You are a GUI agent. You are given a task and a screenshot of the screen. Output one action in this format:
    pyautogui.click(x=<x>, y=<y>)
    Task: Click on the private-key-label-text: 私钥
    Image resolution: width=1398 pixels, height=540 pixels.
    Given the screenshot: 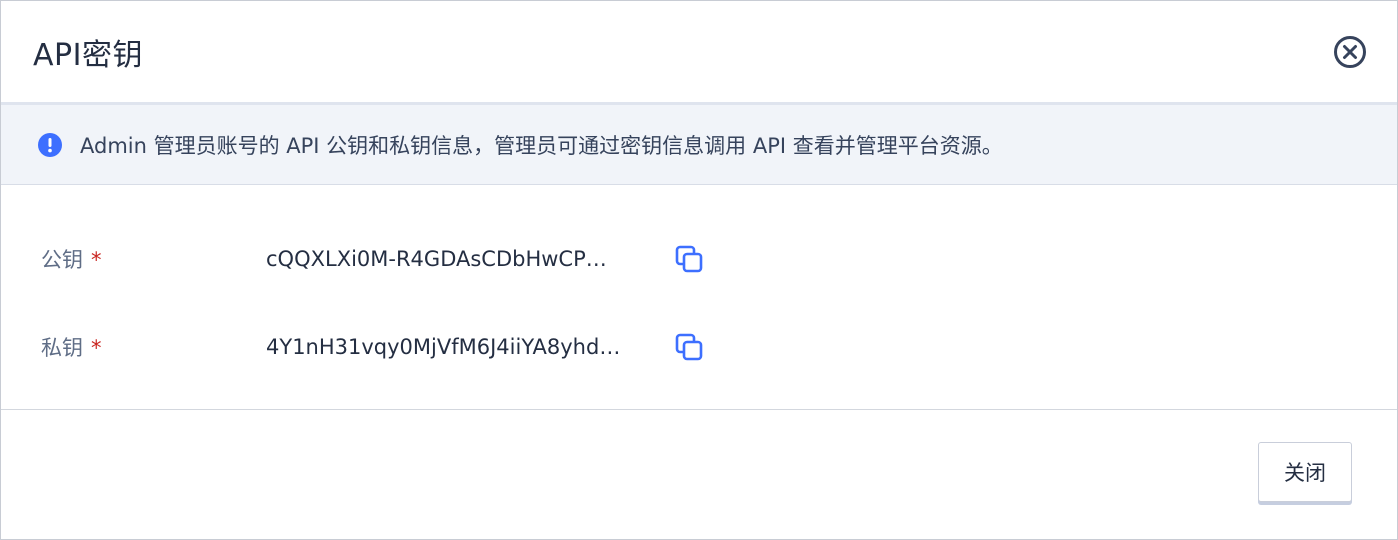 What is the action you would take?
    pyautogui.click(x=62, y=348)
    